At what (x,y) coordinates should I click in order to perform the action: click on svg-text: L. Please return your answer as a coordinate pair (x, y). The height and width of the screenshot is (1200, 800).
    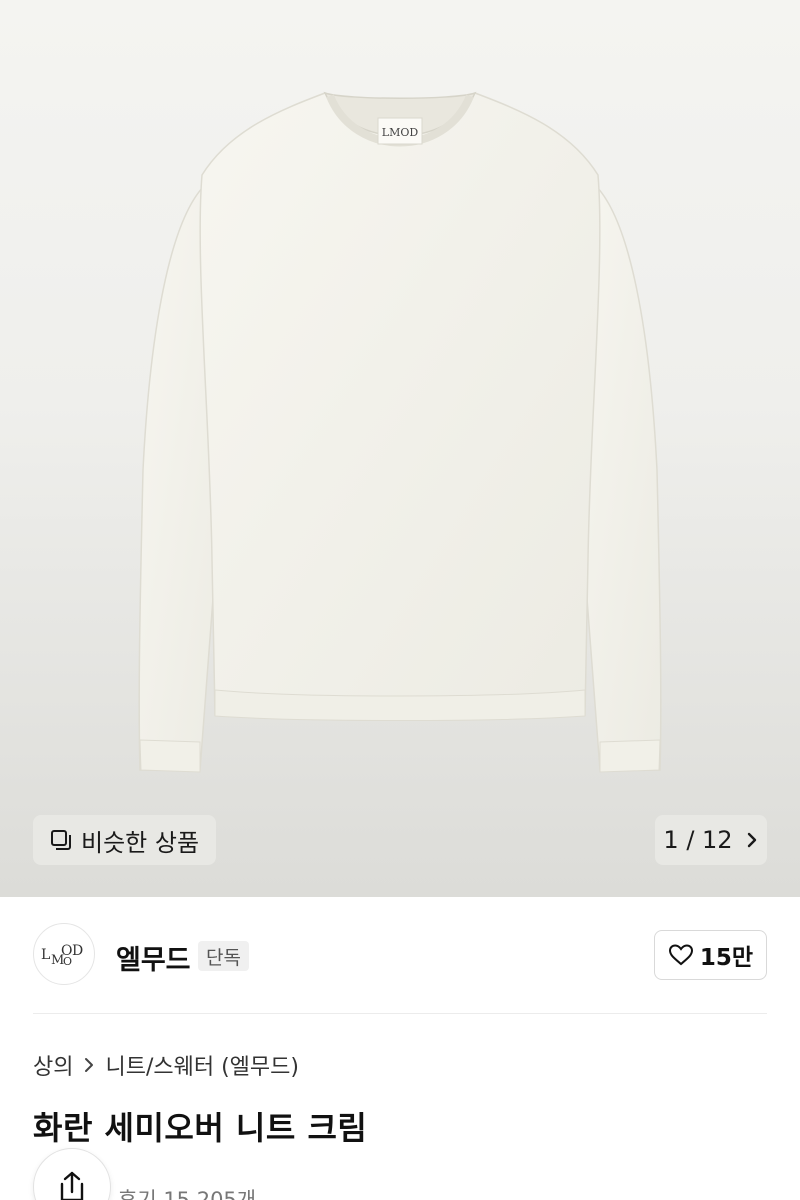
    Looking at the image, I should click on (45, 955).